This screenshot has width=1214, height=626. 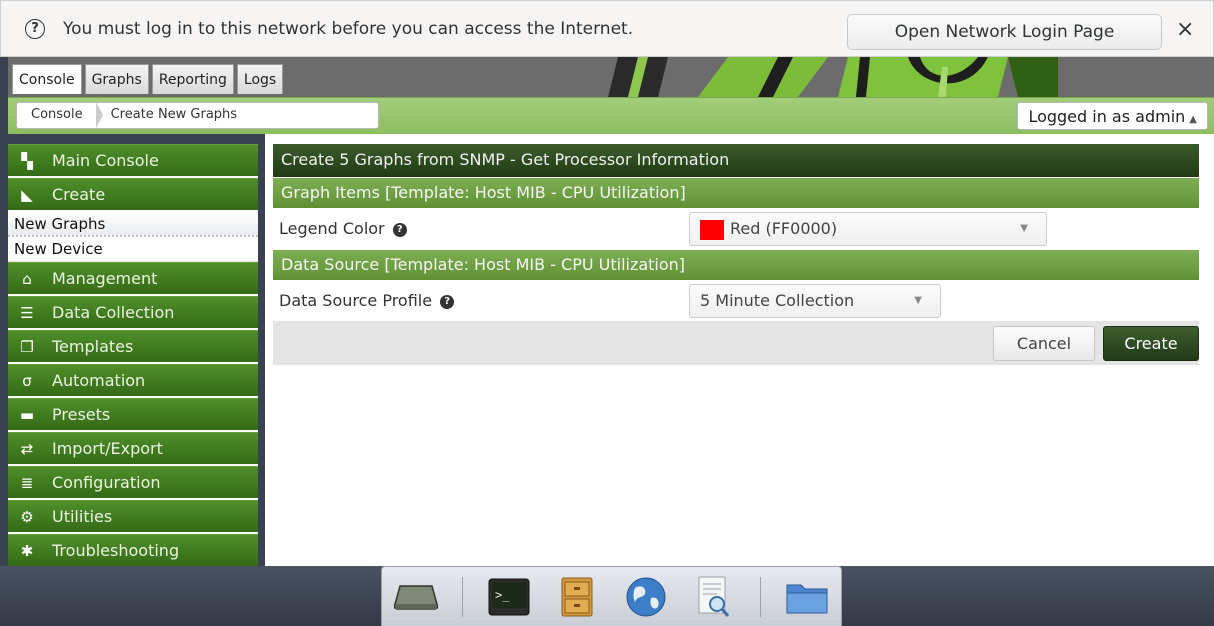 What do you see at coordinates (1044, 343) in the screenshot?
I see `cancel-button: Cancel` at bounding box center [1044, 343].